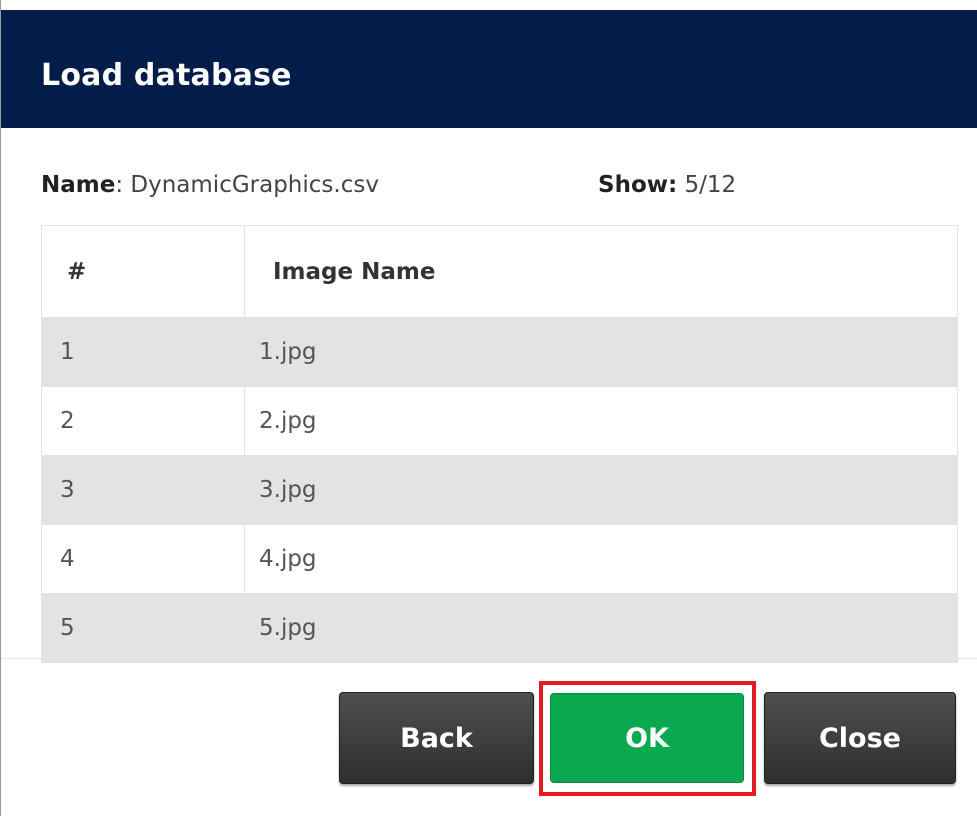  Describe the element at coordinates (436, 738) in the screenshot. I see `back-button: Back` at that location.